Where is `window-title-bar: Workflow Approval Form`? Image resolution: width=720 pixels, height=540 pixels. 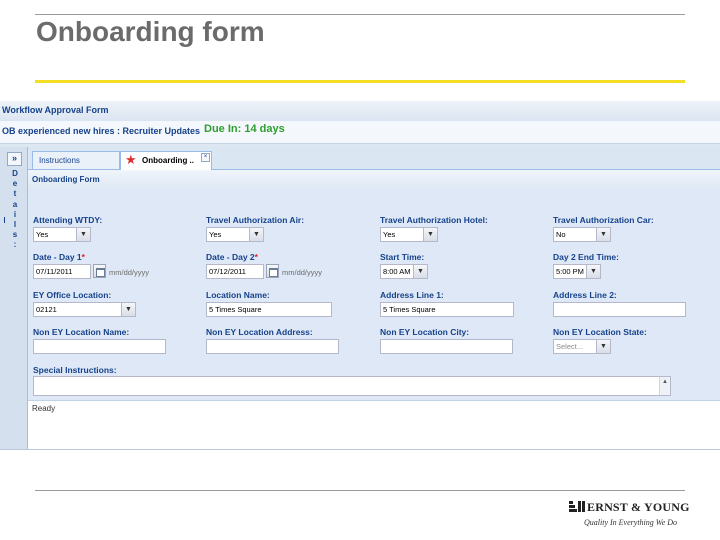 window-title-bar: Workflow Approval Form is located at coordinates (360, 111).